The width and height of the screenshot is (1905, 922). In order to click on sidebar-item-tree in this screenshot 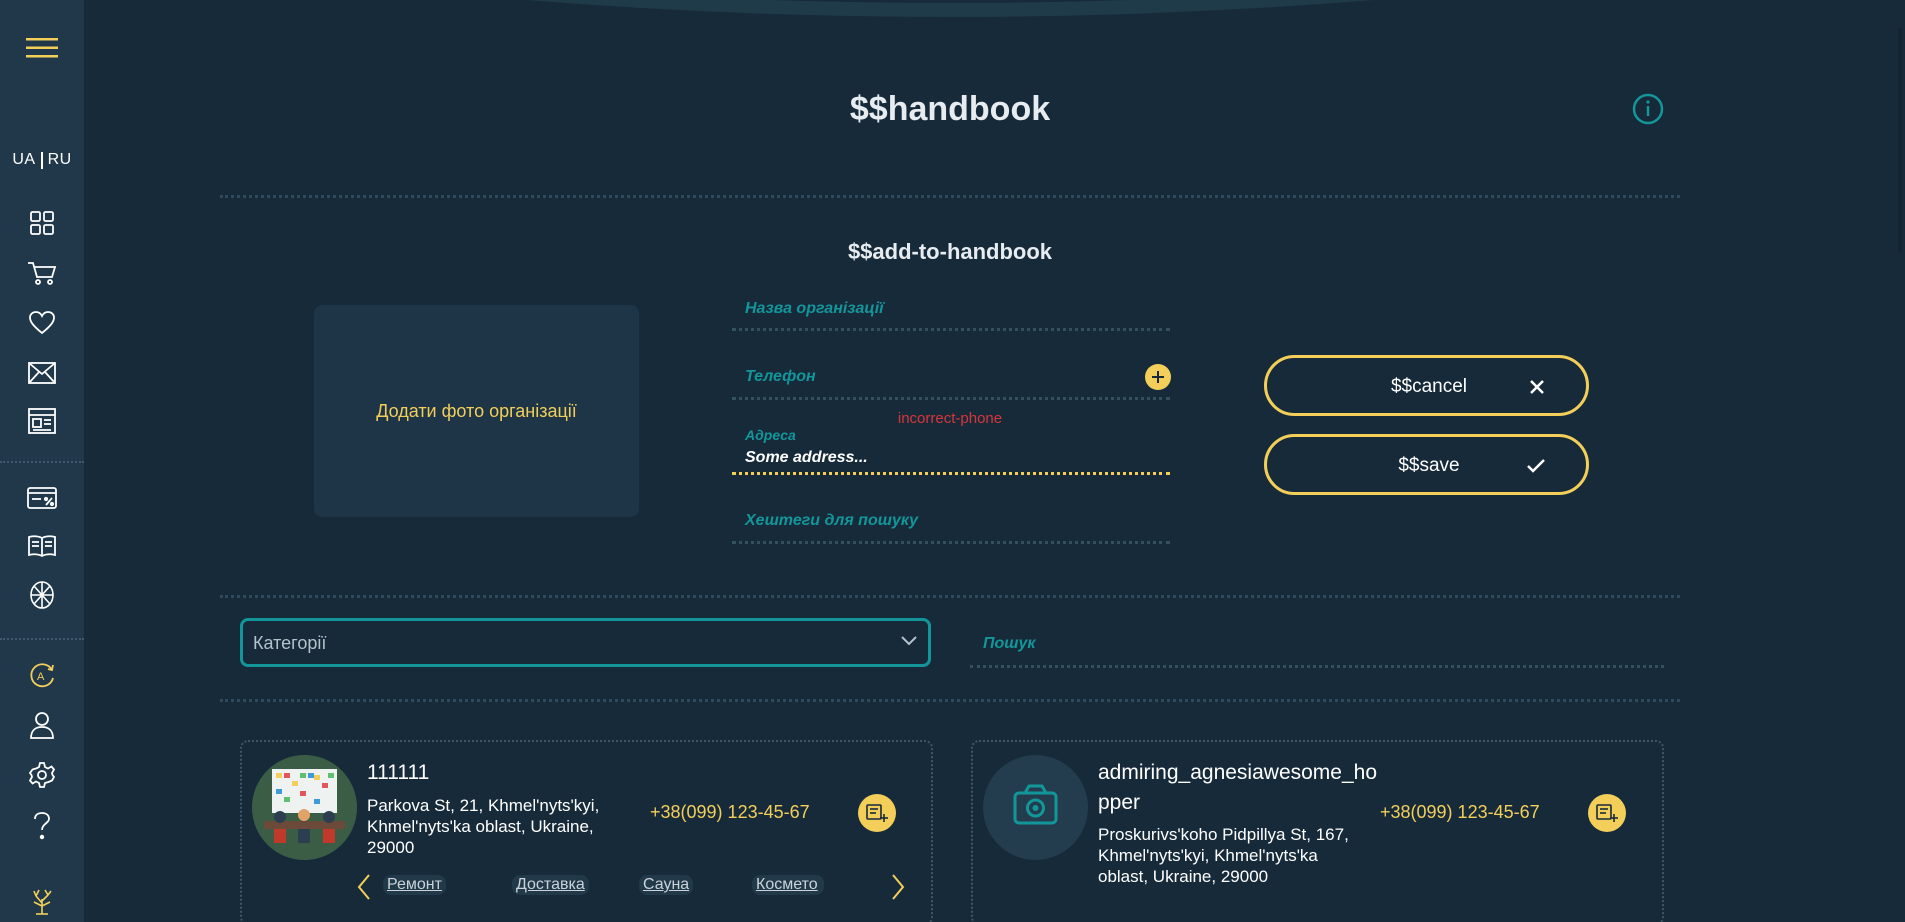, I will do `click(42, 901)`.